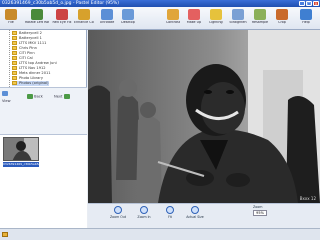  Describe the element at coordinates (84, 14) in the screenshot. I see `enhance-icon` at that location.